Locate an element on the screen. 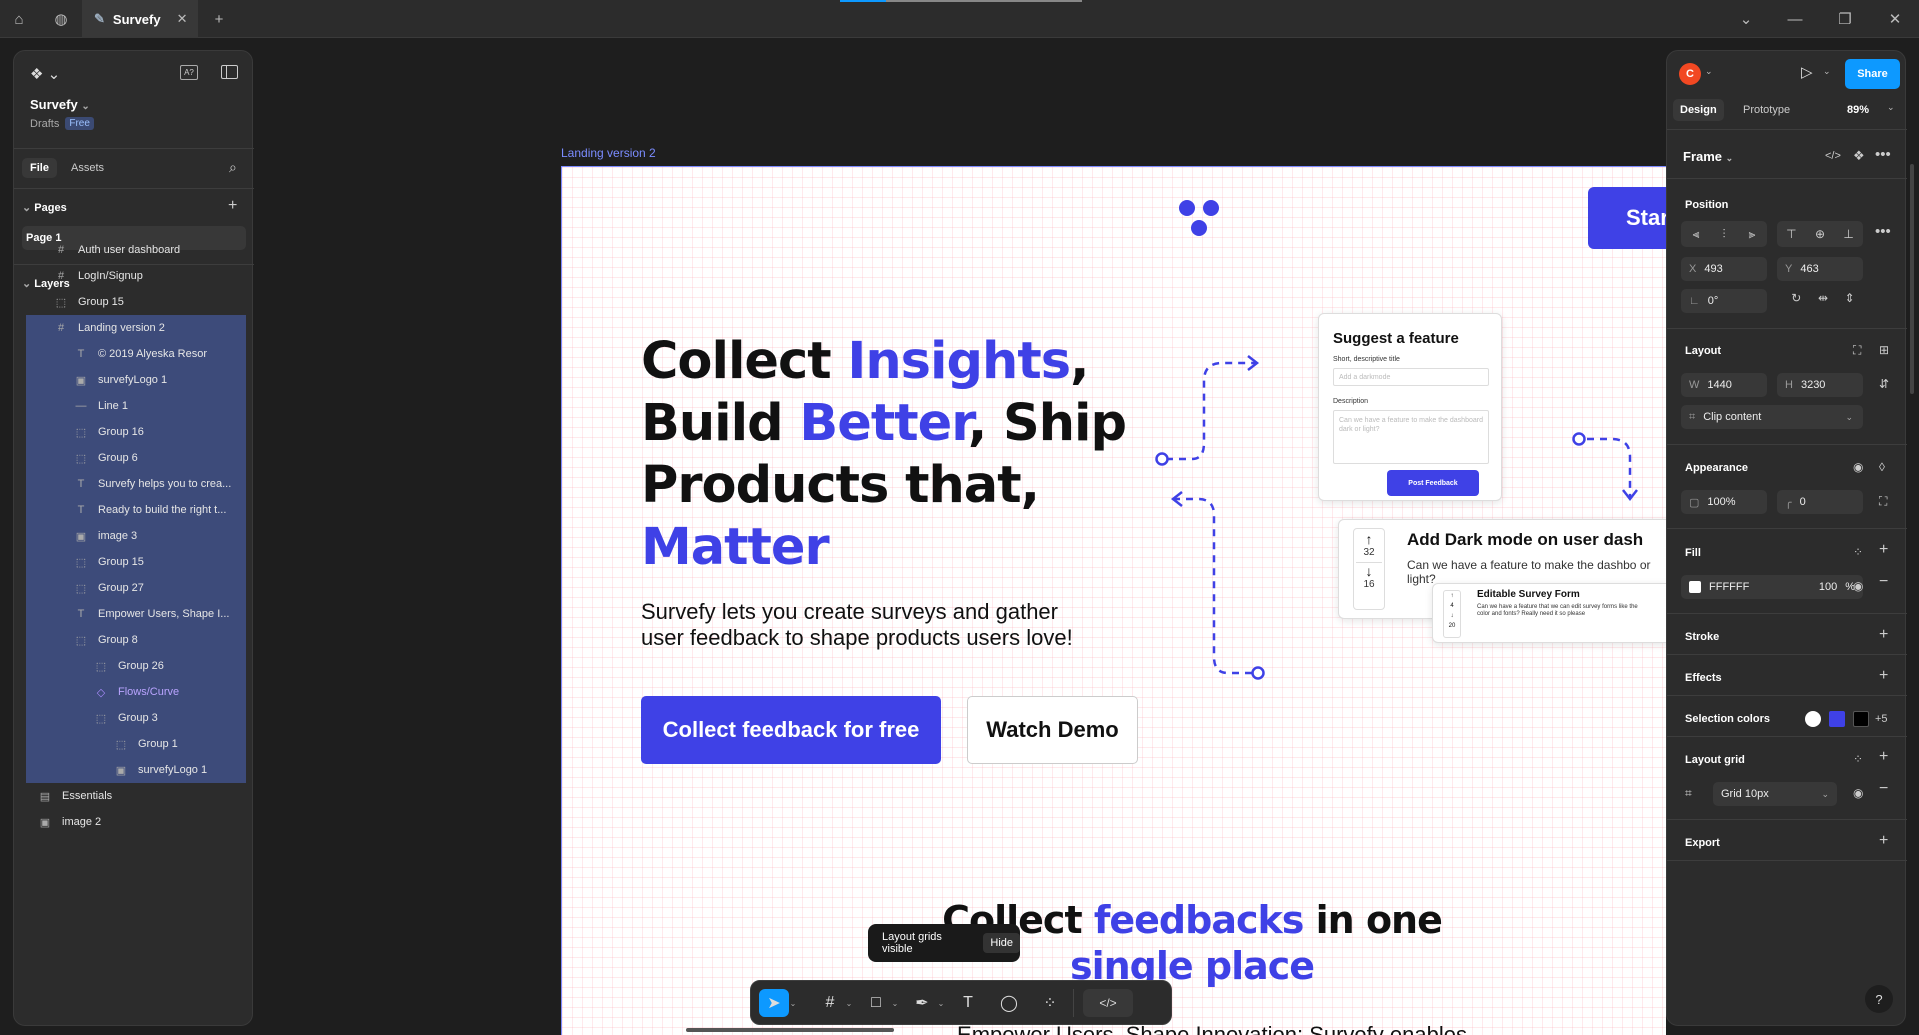 Image resolution: width=1919 pixels, height=1035 pixels. align-center-h-icon: ⫶ is located at coordinates (1723, 234).